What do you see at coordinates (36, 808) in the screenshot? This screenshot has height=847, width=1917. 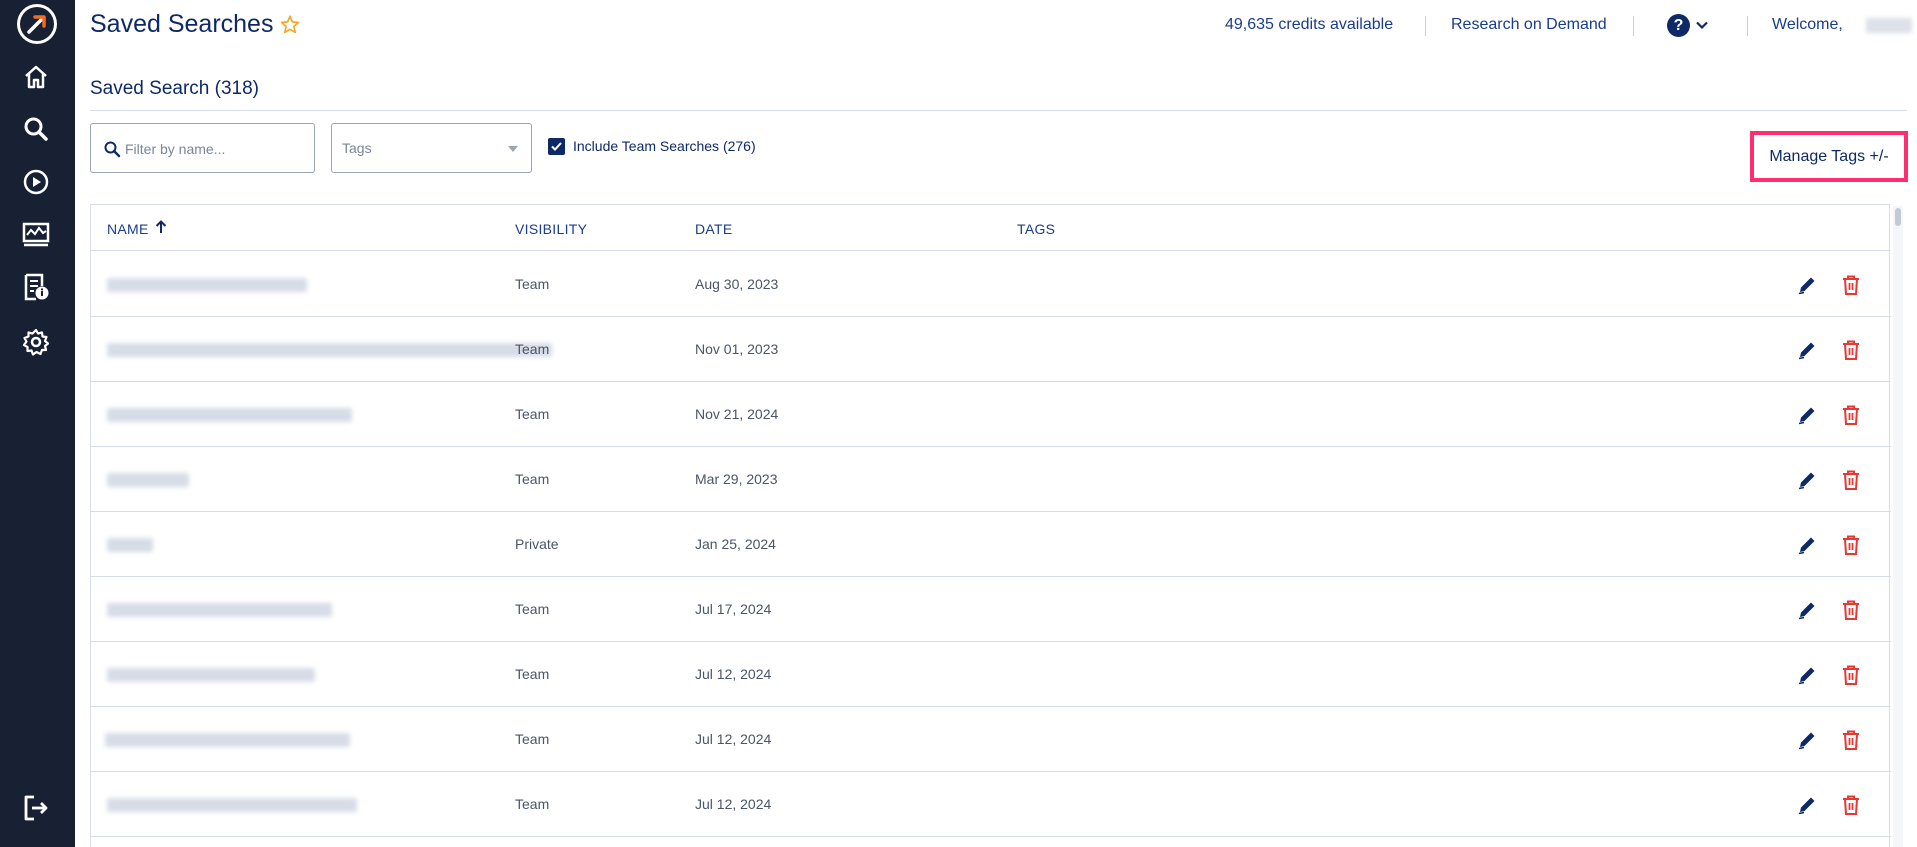 I see `logout-button` at bounding box center [36, 808].